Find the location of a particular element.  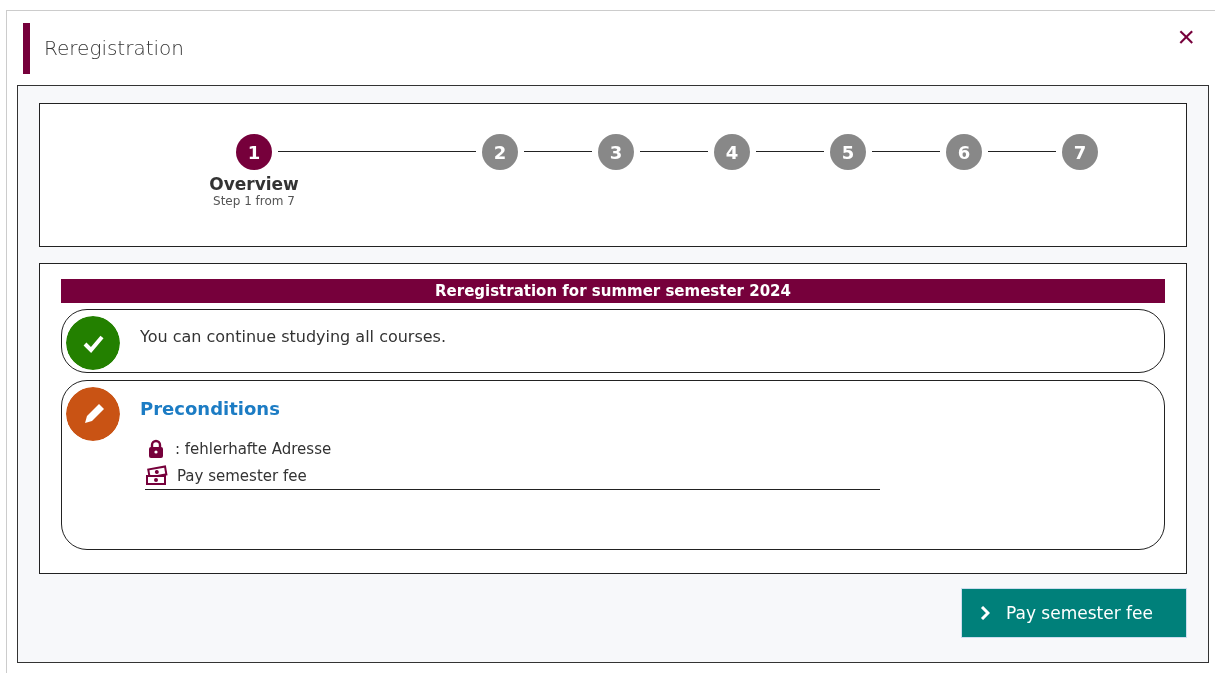

pay-button: Pay semester fee is located at coordinates (1074, 613).